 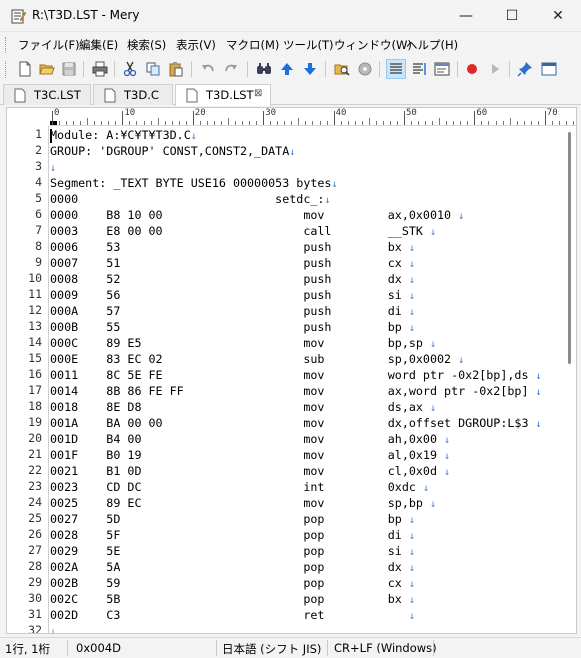 What do you see at coordinates (123, 135) in the screenshot?
I see `code-line: Module: A:¥C¥T¥T3D.C↓` at bounding box center [123, 135].